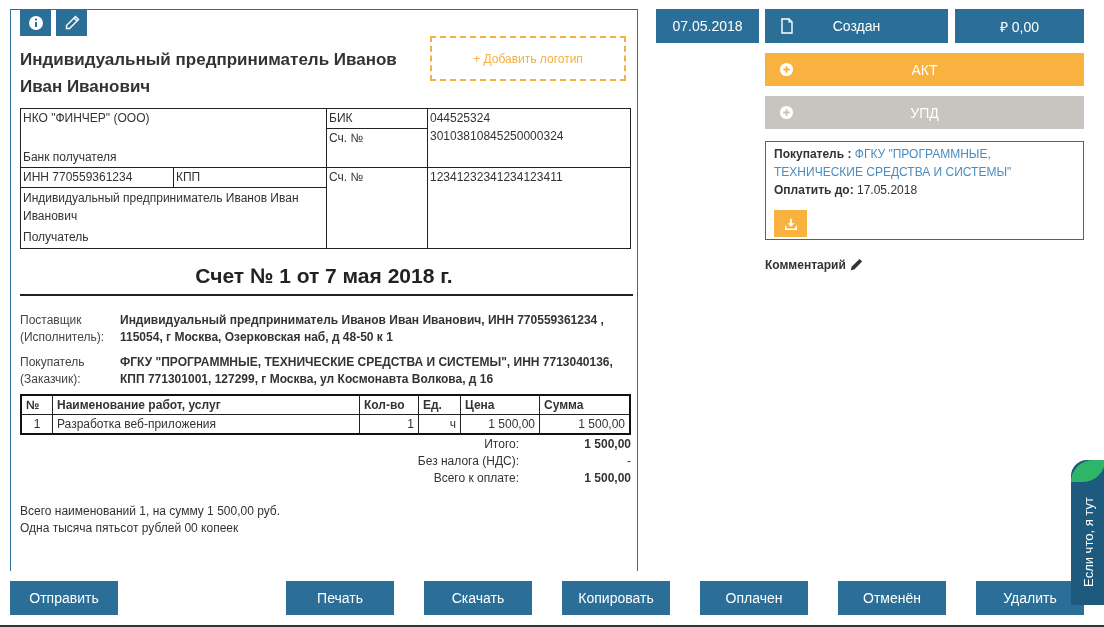  What do you see at coordinates (754, 598) in the screenshot?
I see `action-button: Оплачен` at bounding box center [754, 598].